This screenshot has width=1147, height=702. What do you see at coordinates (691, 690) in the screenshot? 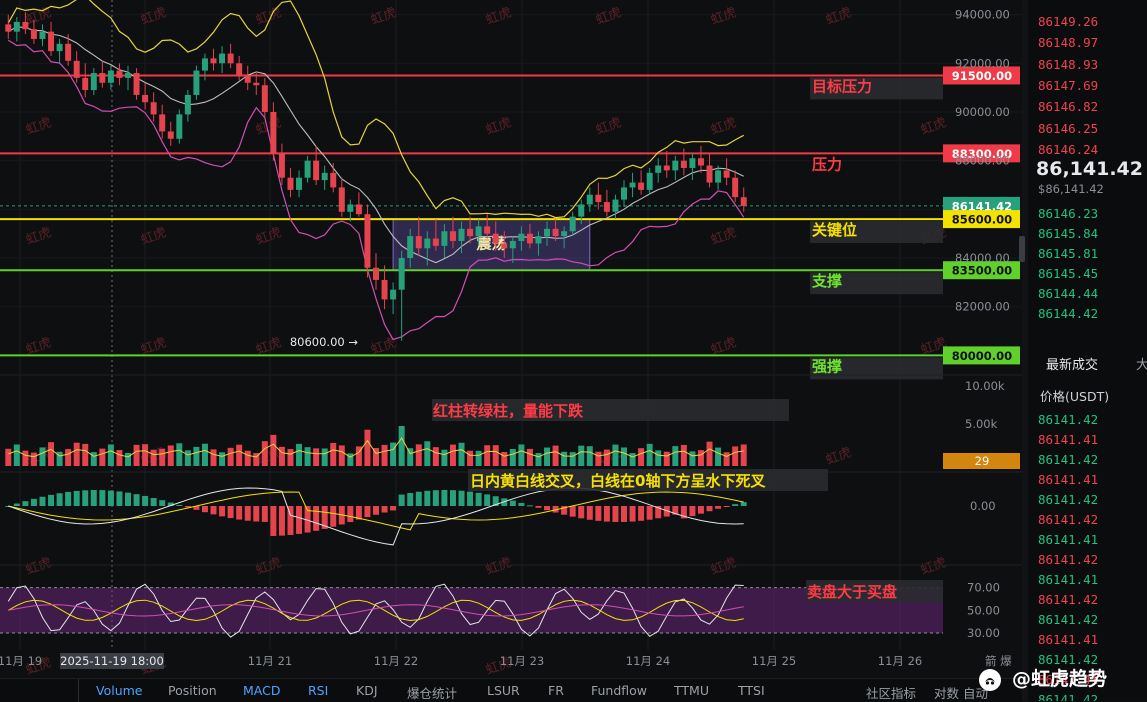
I see `toolbar-item-ttmu: TTMU` at bounding box center [691, 690].